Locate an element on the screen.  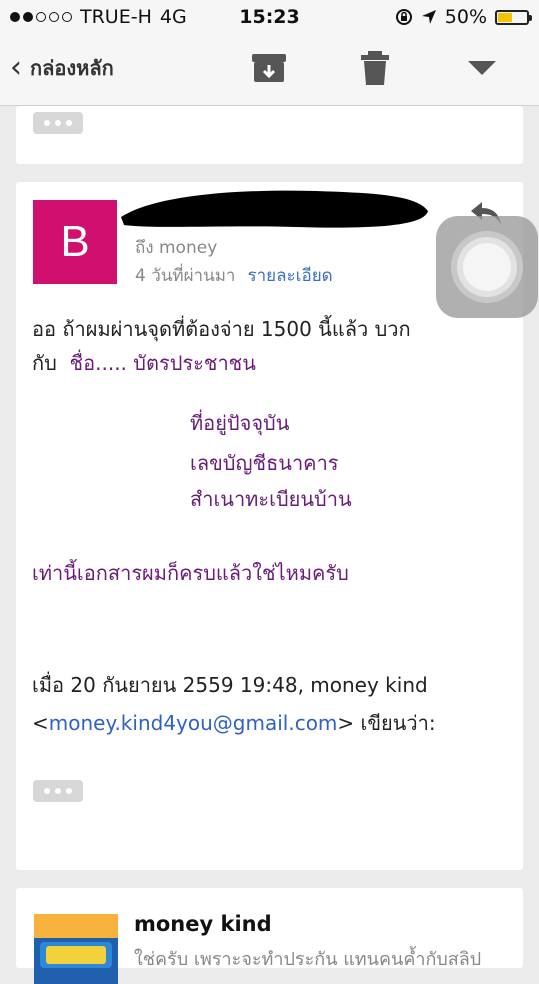
quote-header: เมื่อ 20 กันยายน 2559 19:48, money kind is located at coordinates (230, 685).